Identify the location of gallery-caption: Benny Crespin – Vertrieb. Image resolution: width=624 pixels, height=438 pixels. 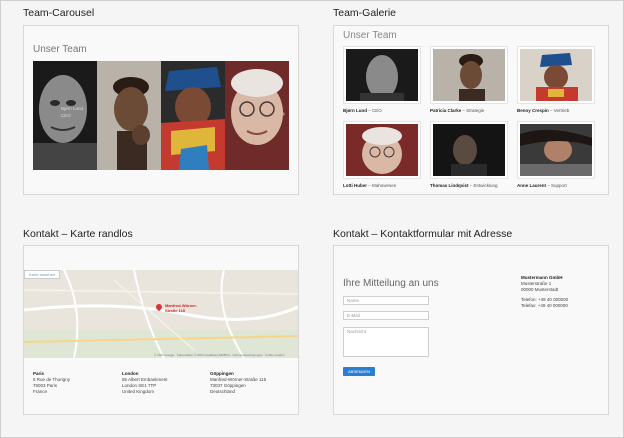
(556, 110).